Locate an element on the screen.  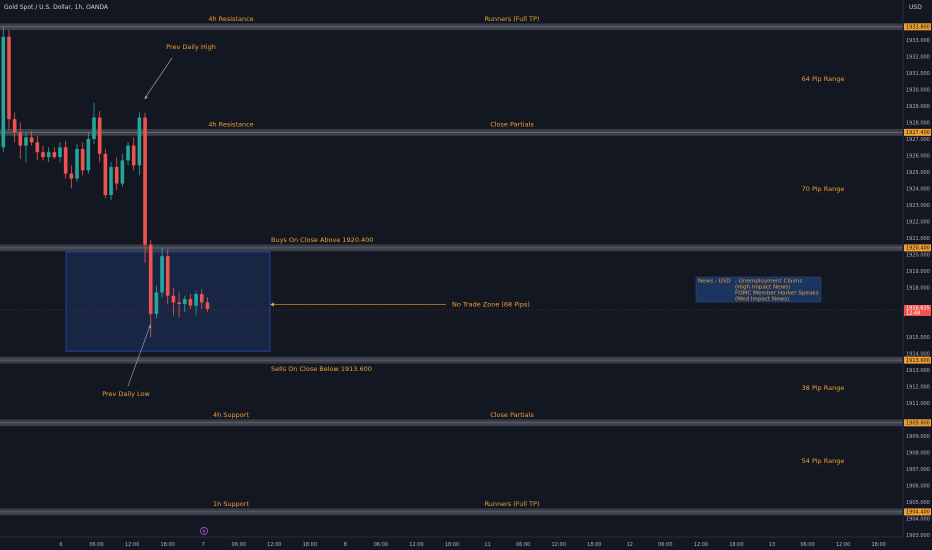
time-tick-label: 7 is located at coordinates (203, 545).